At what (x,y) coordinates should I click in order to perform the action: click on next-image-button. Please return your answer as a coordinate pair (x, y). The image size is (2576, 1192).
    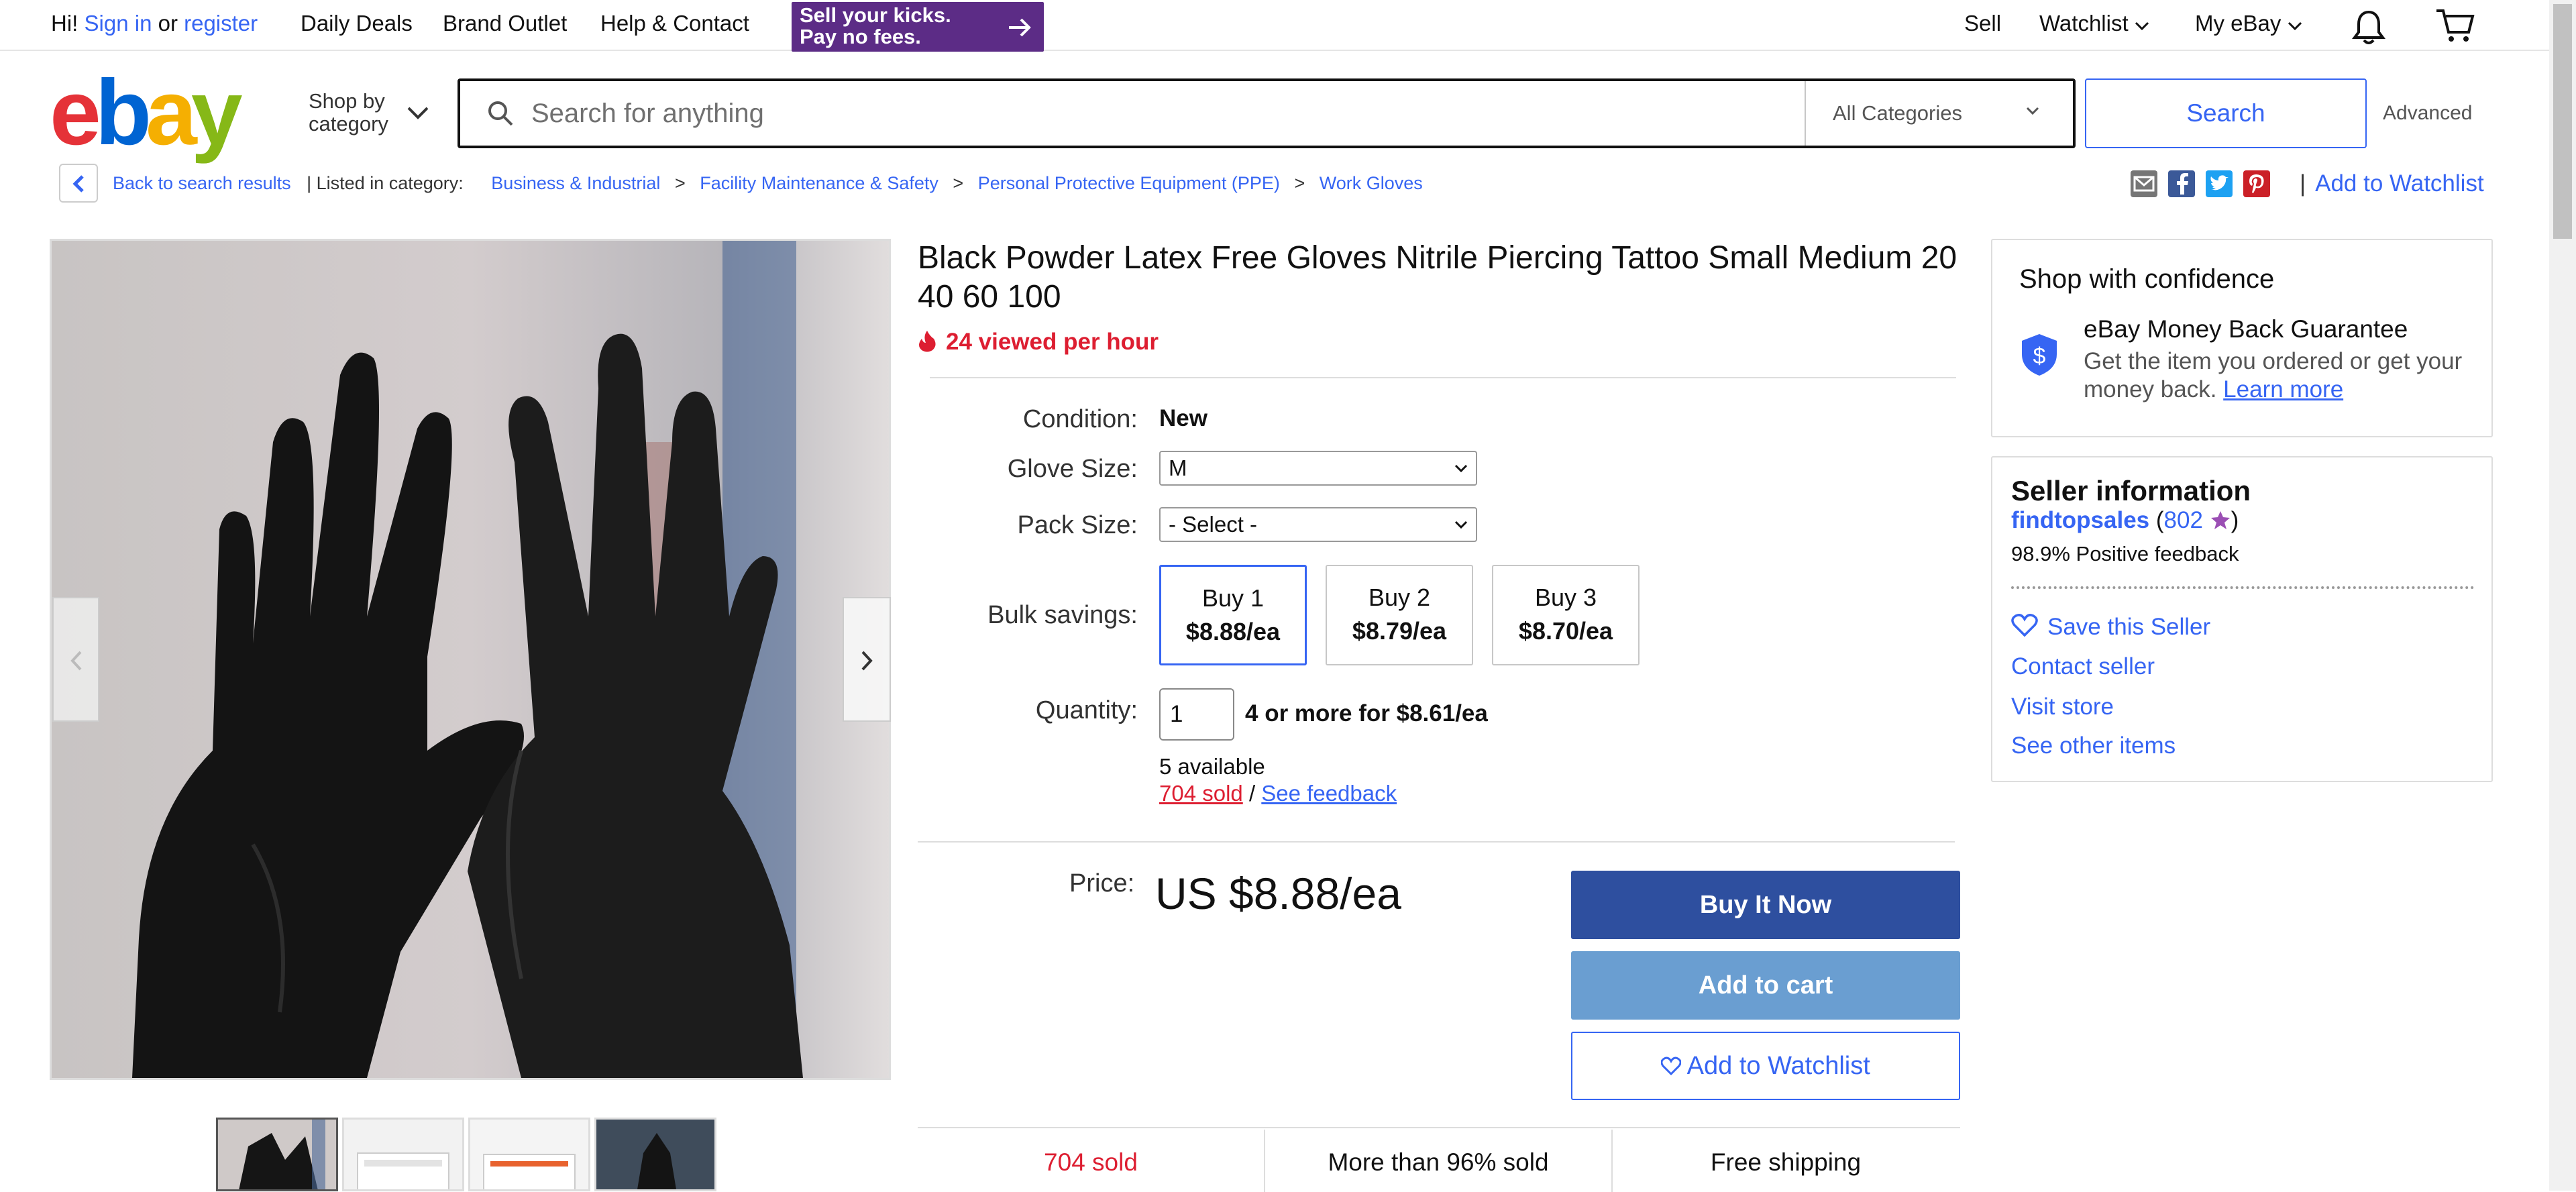
    Looking at the image, I should click on (867, 659).